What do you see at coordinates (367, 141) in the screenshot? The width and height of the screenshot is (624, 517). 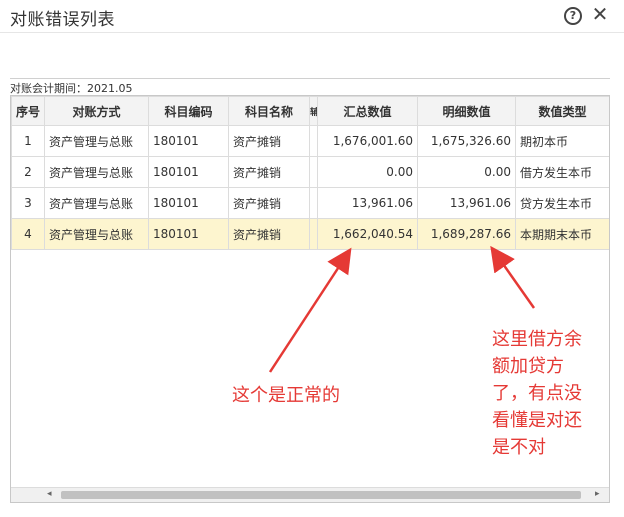 I see `cell-summary: 1,676,001.60` at bounding box center [367, 141].